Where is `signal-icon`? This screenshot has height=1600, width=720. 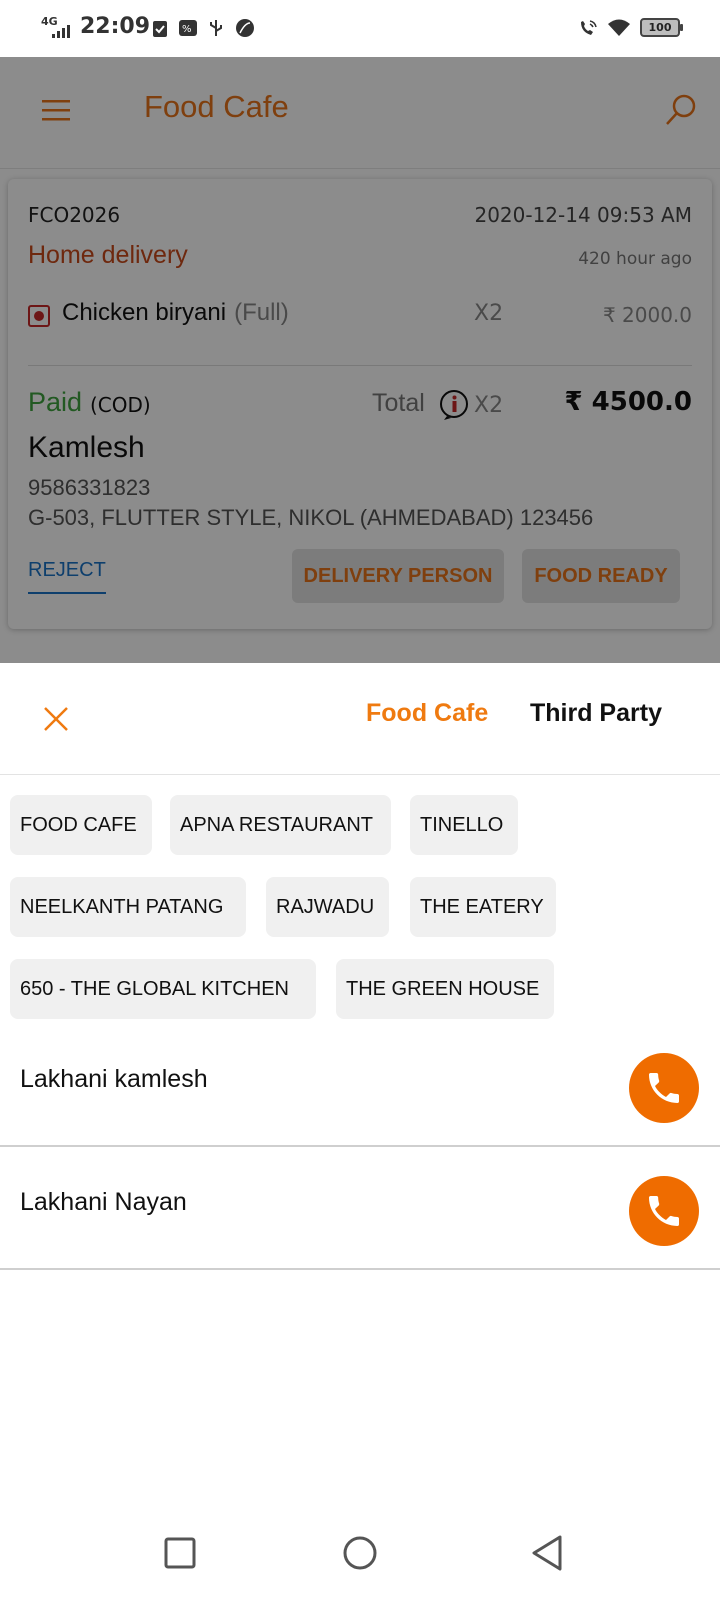
signal-icon is located at coordinates (61, 31).